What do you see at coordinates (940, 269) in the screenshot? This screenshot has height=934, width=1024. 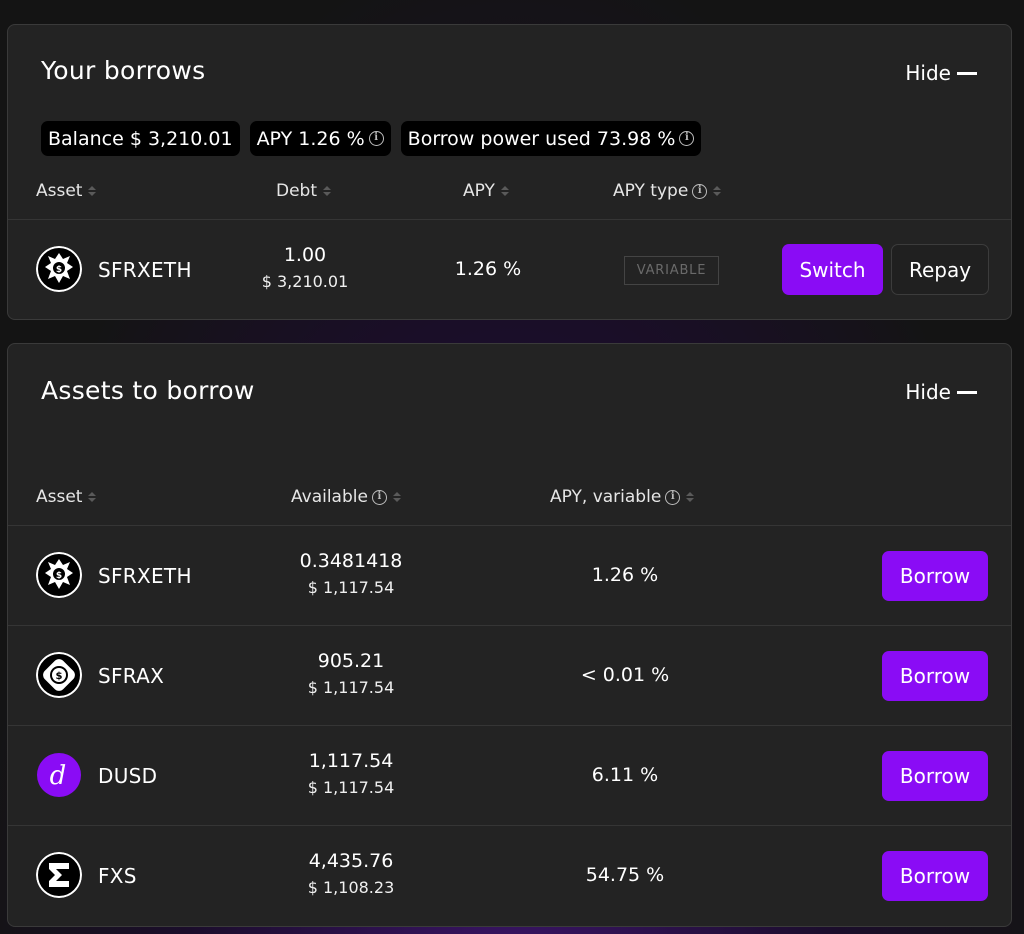 I see `repay-button: Repay` at bounding box center [940, 269].